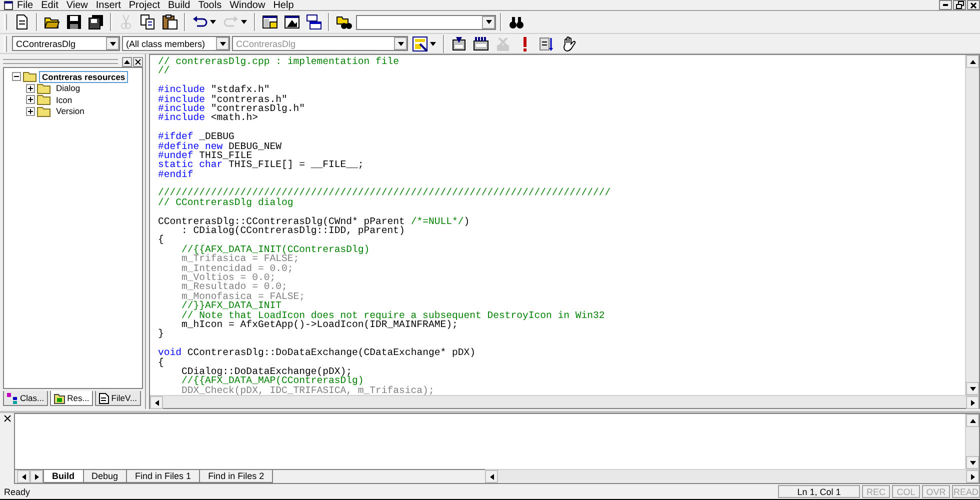  What do you see at coordinates (266, 371) in the screenshot?
I see `code-line: CDialog::DoDataExchange(pDX);` at bounding box center [266, 371].